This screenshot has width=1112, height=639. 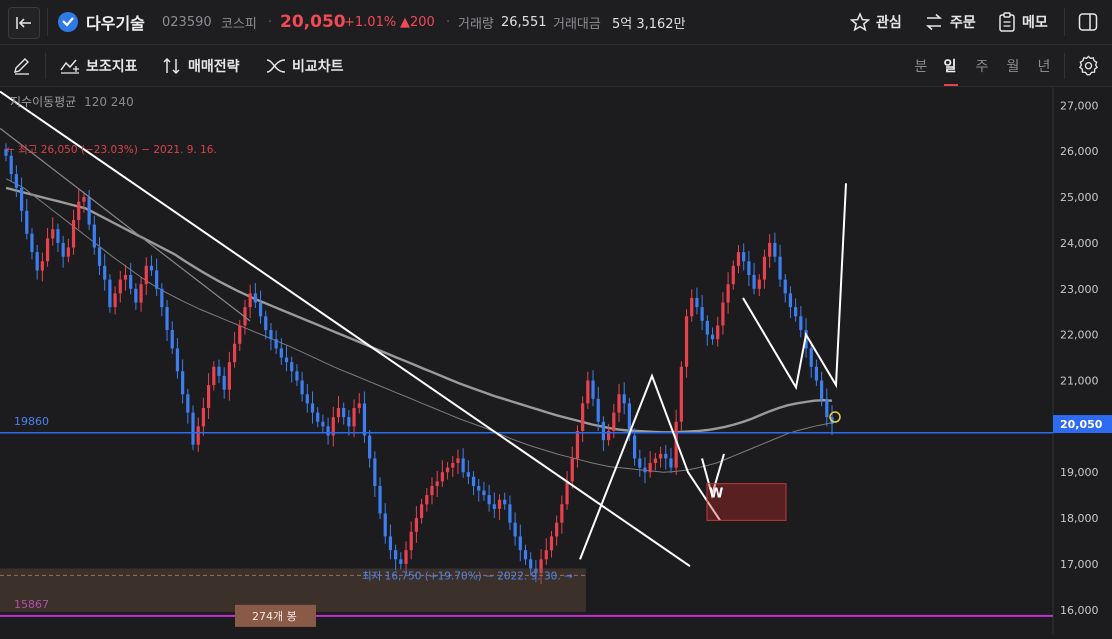 What do you see at coordinates (115, 22) in the screenshot?
I see `stock-name: 다우기술` at bounding box center [115, 22].